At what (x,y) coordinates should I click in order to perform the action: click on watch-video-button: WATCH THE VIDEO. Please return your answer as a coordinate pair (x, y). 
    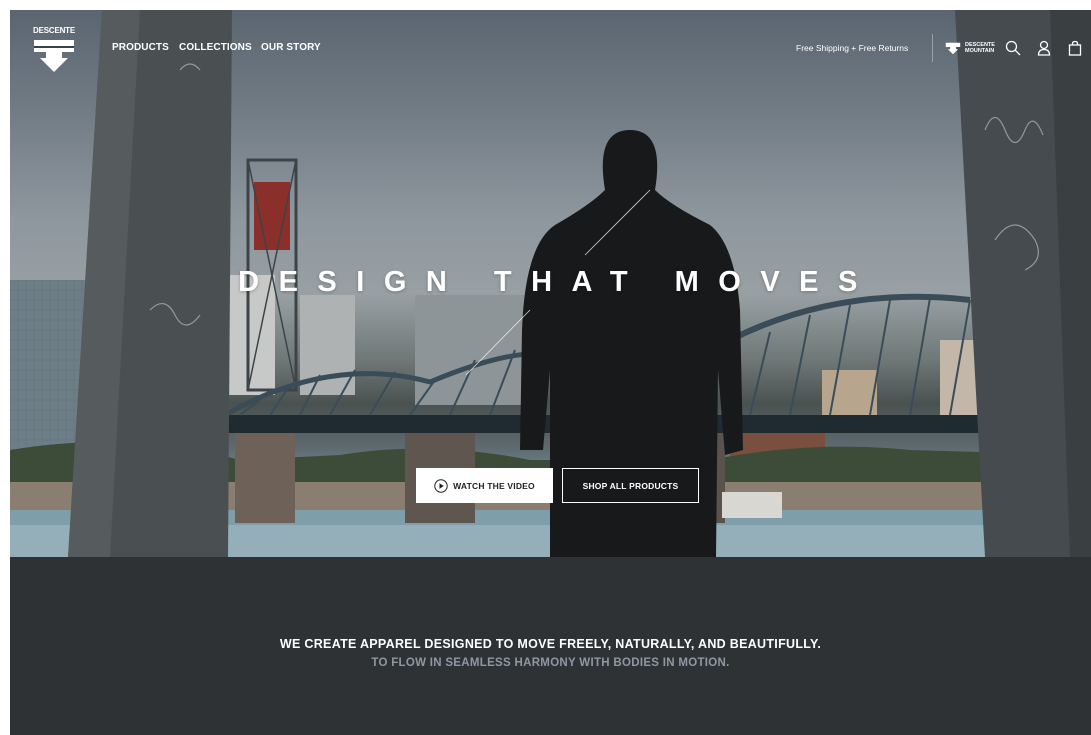
    Looking at the image, I should click on (484, 485).